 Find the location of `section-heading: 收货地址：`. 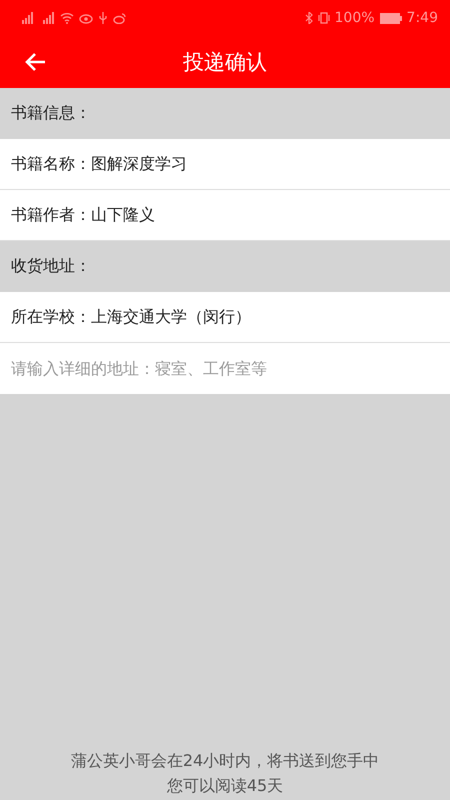

section-heading: 收货地址： is located at coordinates (51, 266).